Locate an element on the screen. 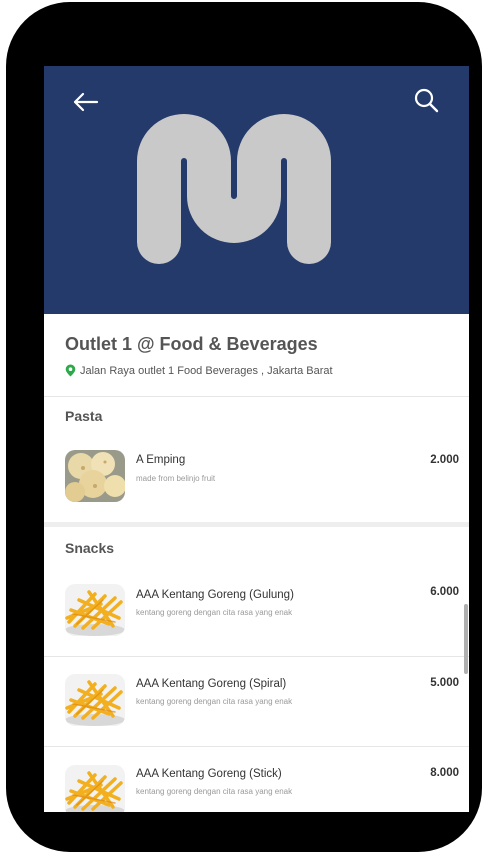 Image resolution: width=490 pixels, height=856 pixels. search-button is located at coordinates (427, 101).